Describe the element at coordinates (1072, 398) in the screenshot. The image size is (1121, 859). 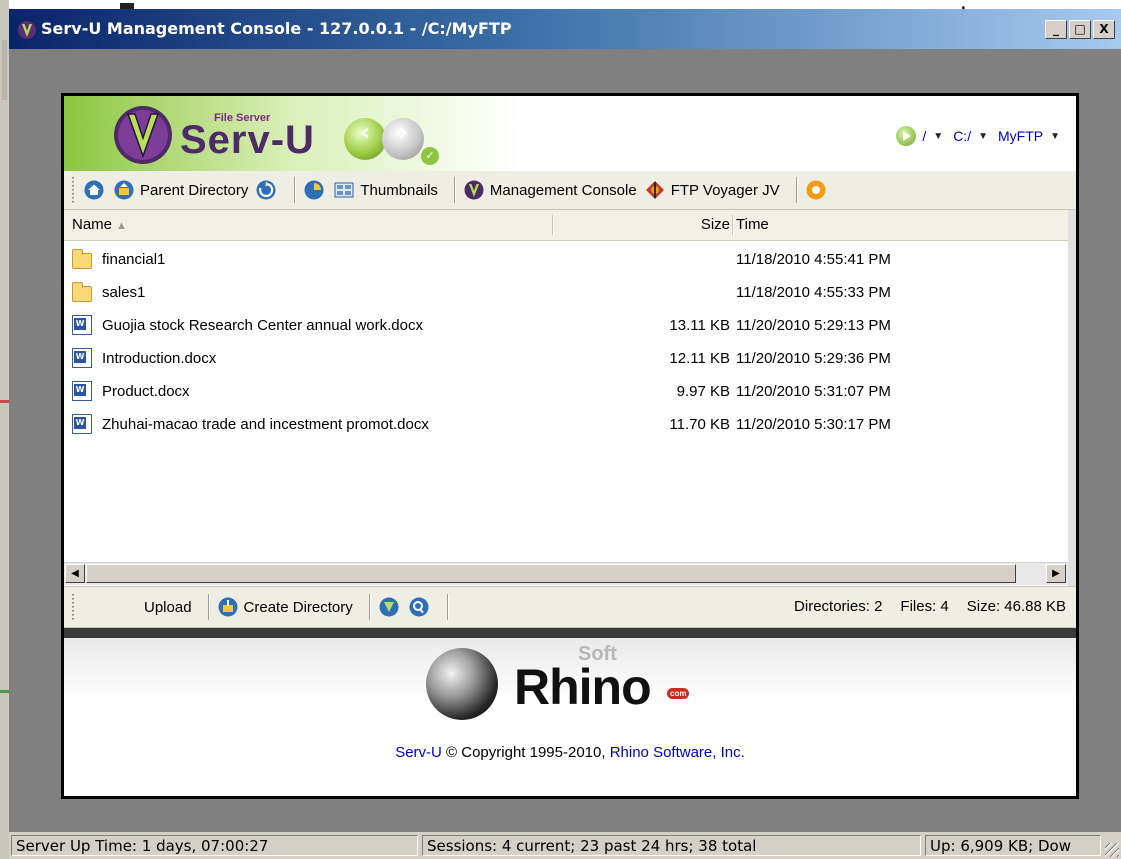
I see `vertical-scroll-track` at that location.